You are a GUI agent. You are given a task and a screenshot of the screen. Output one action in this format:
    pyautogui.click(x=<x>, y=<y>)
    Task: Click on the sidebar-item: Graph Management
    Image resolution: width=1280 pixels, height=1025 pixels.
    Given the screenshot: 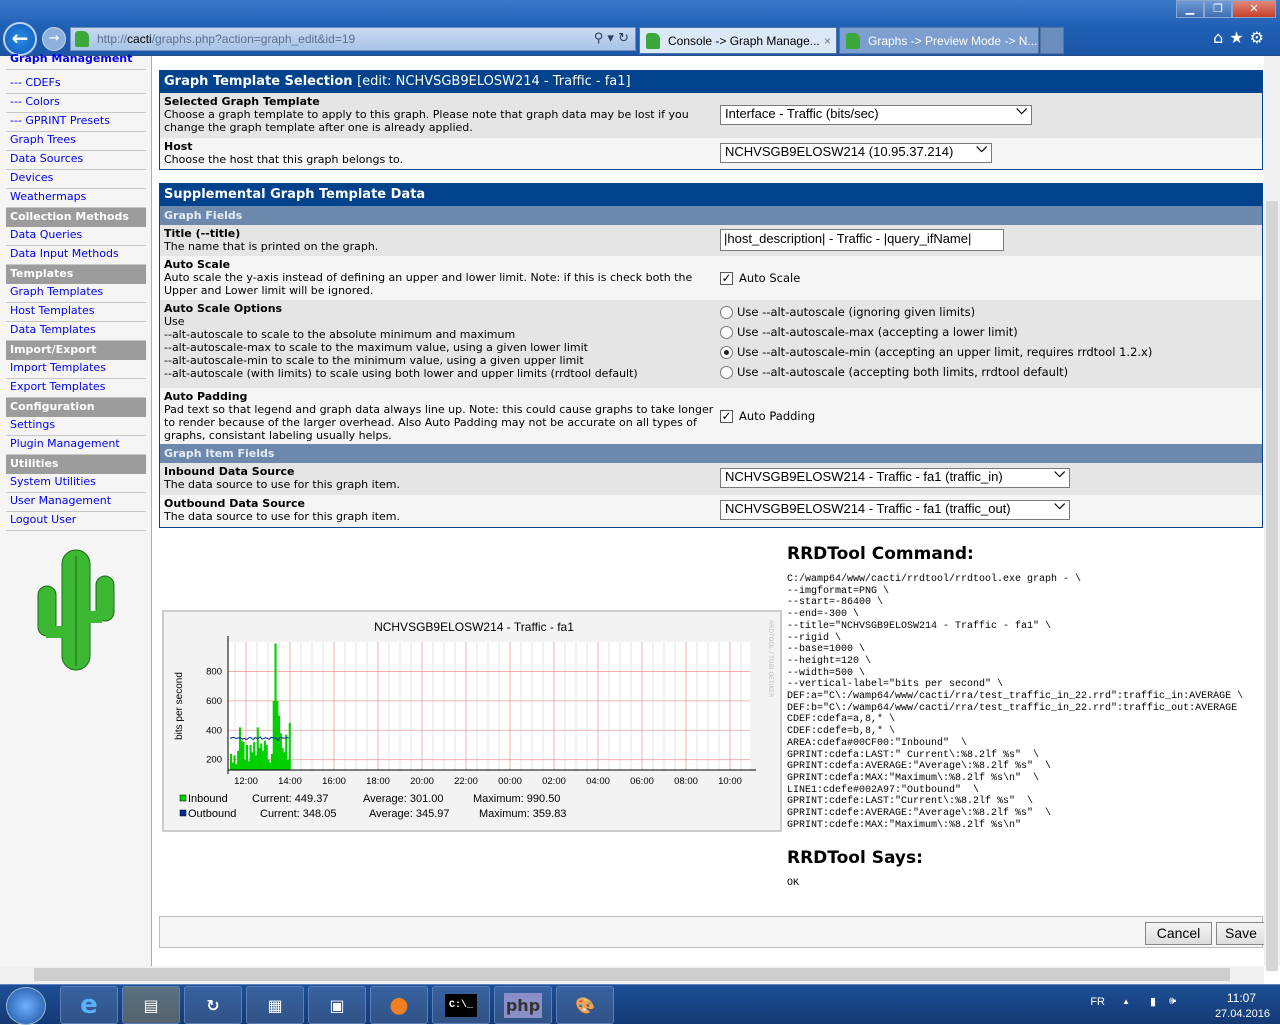 What is the action you would take?
    pyautogui.click(x=76, y=60)
    